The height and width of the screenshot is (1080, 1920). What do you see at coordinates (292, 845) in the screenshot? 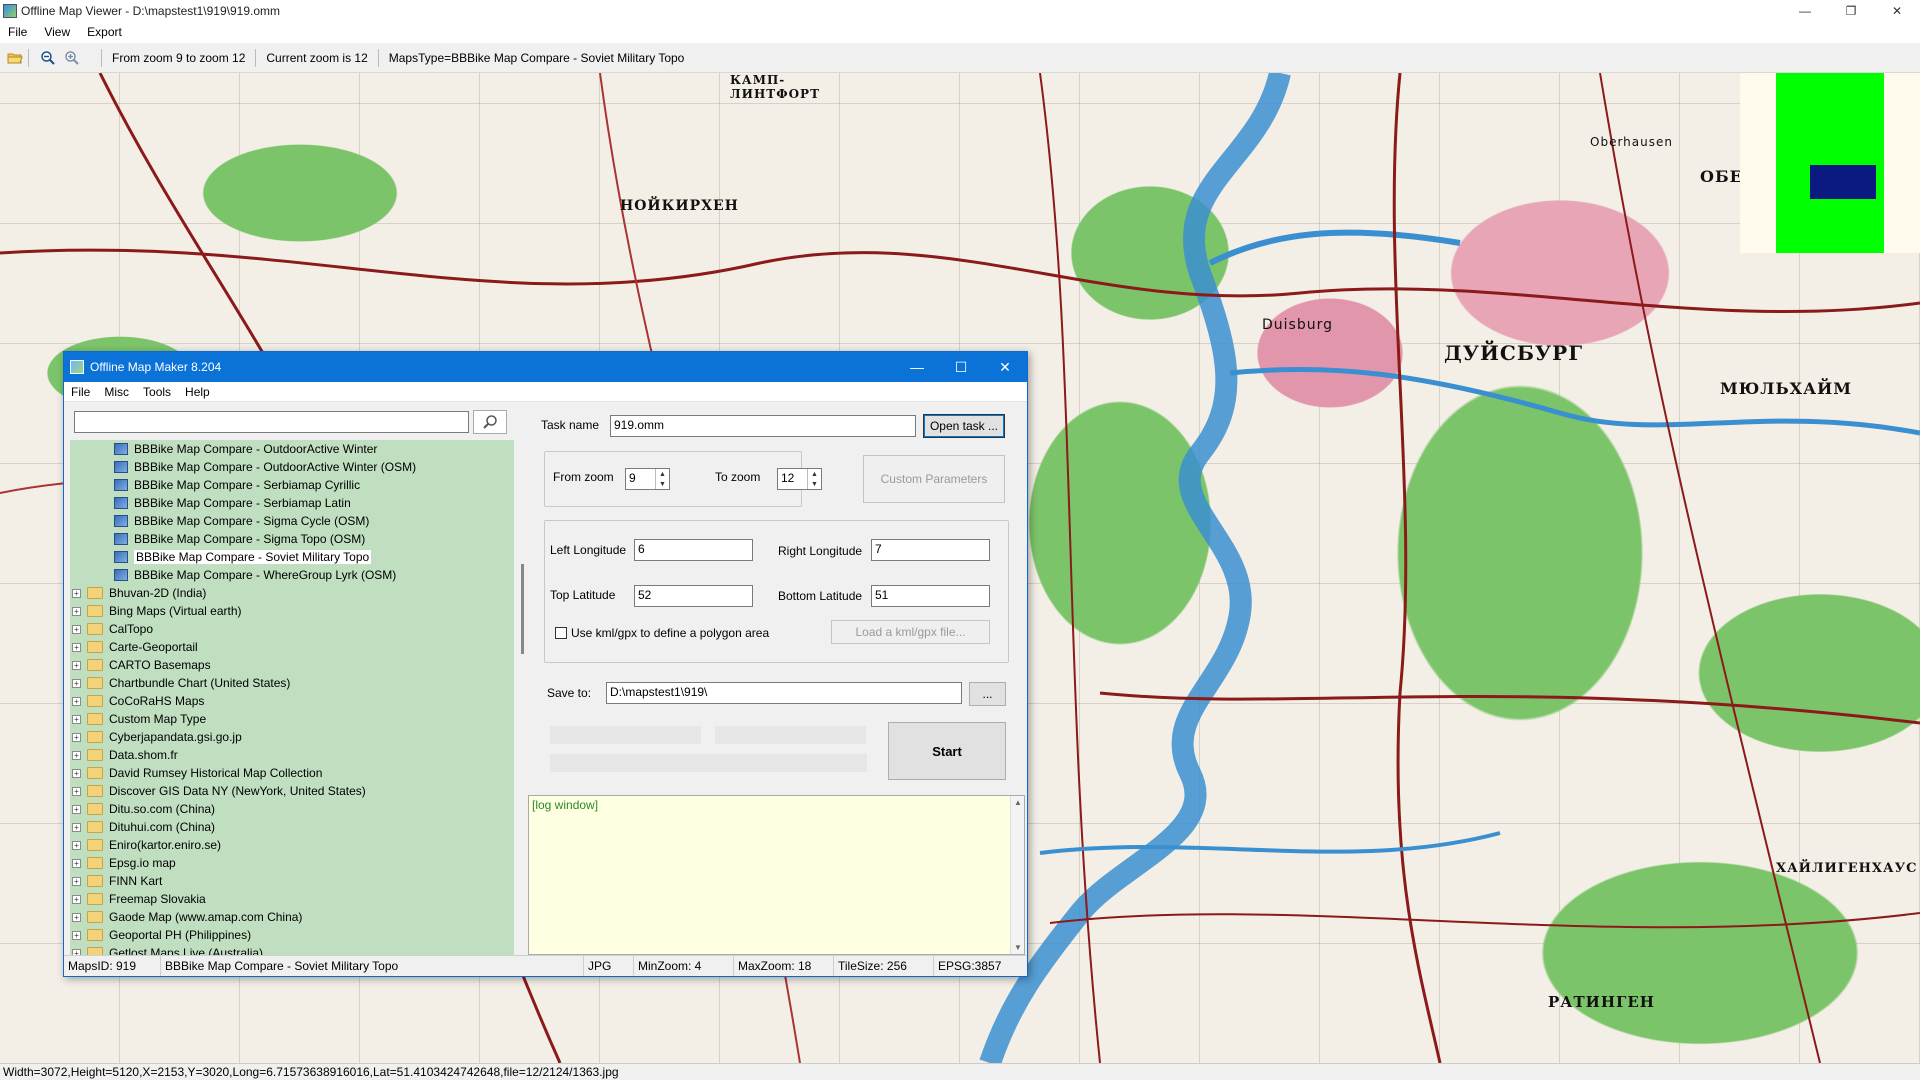
I see `tree-item-provider: + Eniro(kartor.eniro.se)` at bounding box center [292, 845].